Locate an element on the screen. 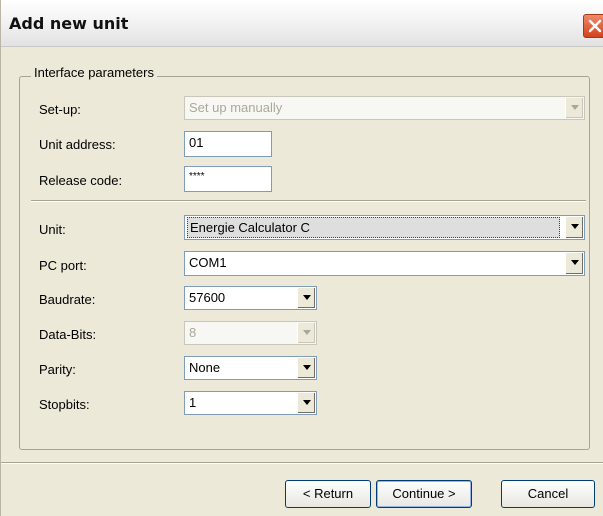  parity-dropdown-button is located at coordinates (306, 368).